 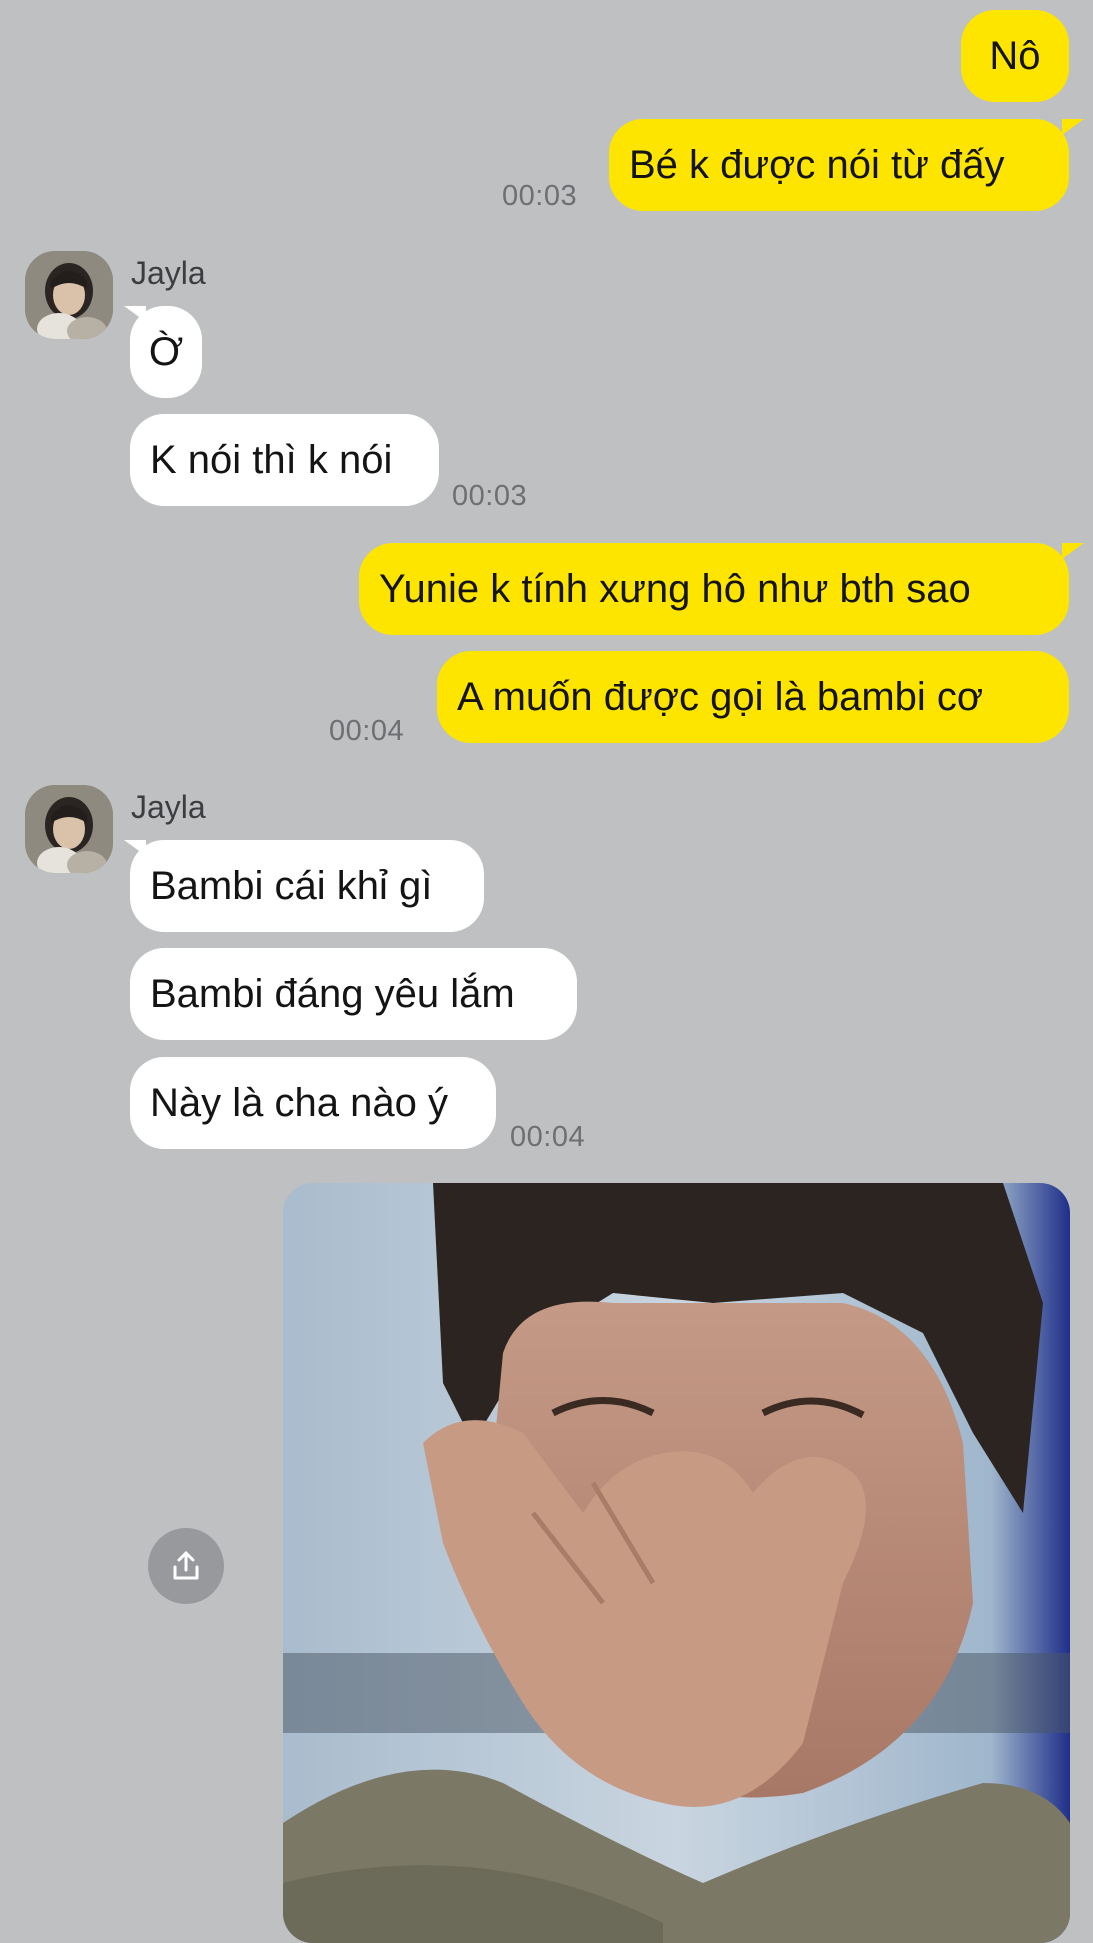 I want to click on outgoing-message: Nô, so click(x=1015, y=56).